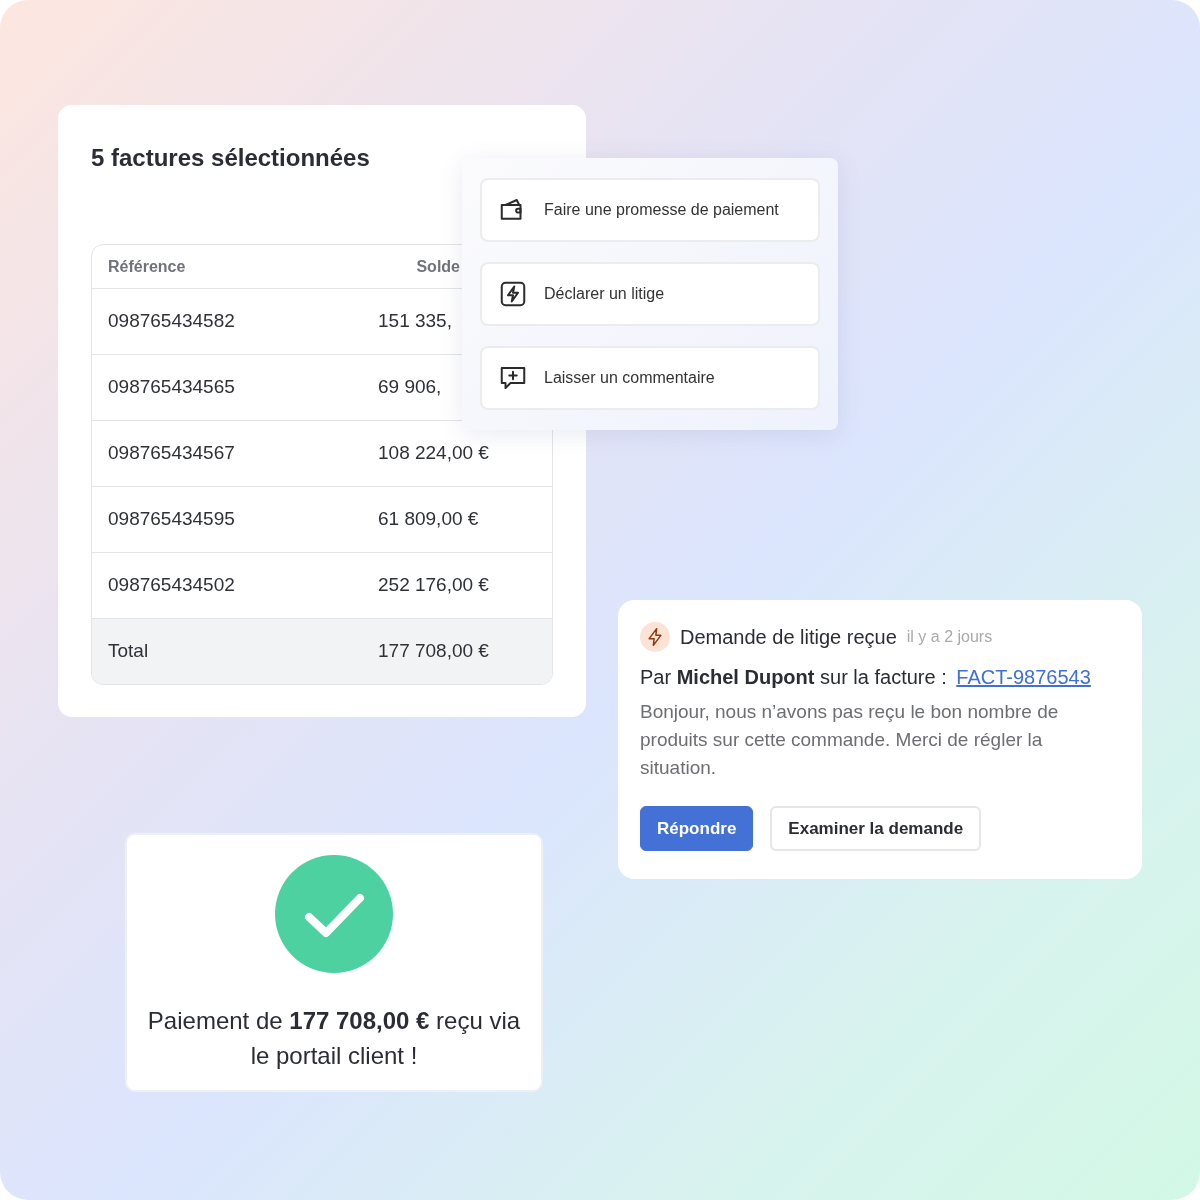  Describe the element at coordinates (172, 321) in the screenshot. I see `table-cell-text: 098765434582` at that location.